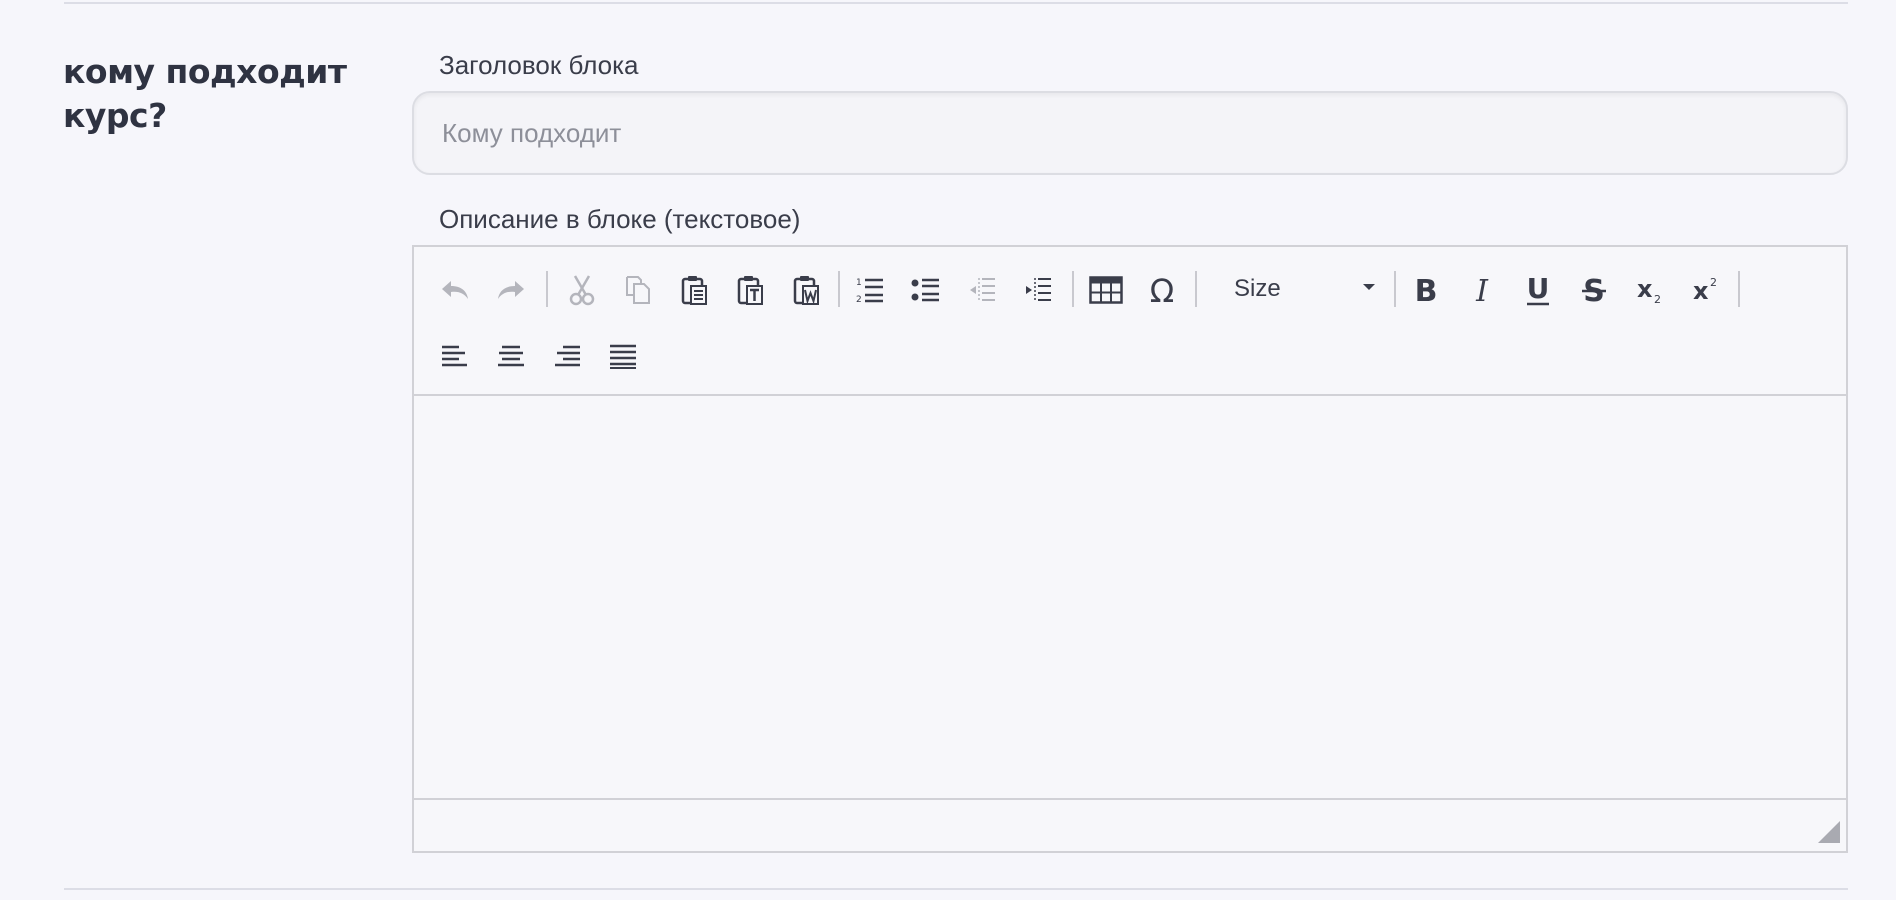 The height and width of the screenshot is (900, 1896). I want to click on superscript-button: x 2, so click(1706, 290).